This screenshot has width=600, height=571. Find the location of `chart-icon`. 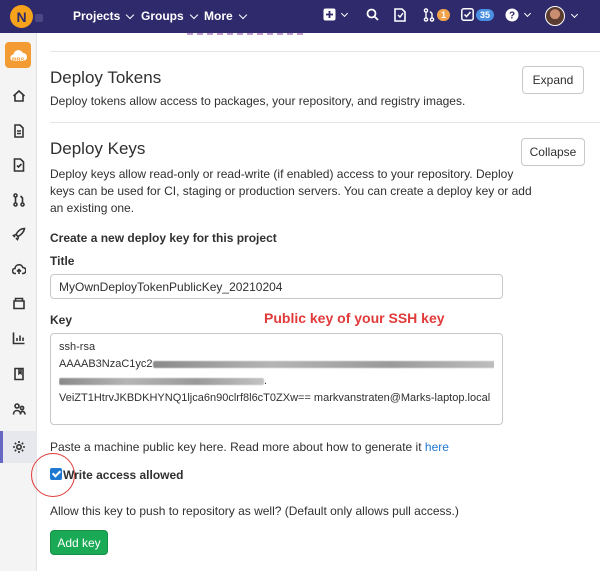

chart-icon is located at coordinates (18, 338).